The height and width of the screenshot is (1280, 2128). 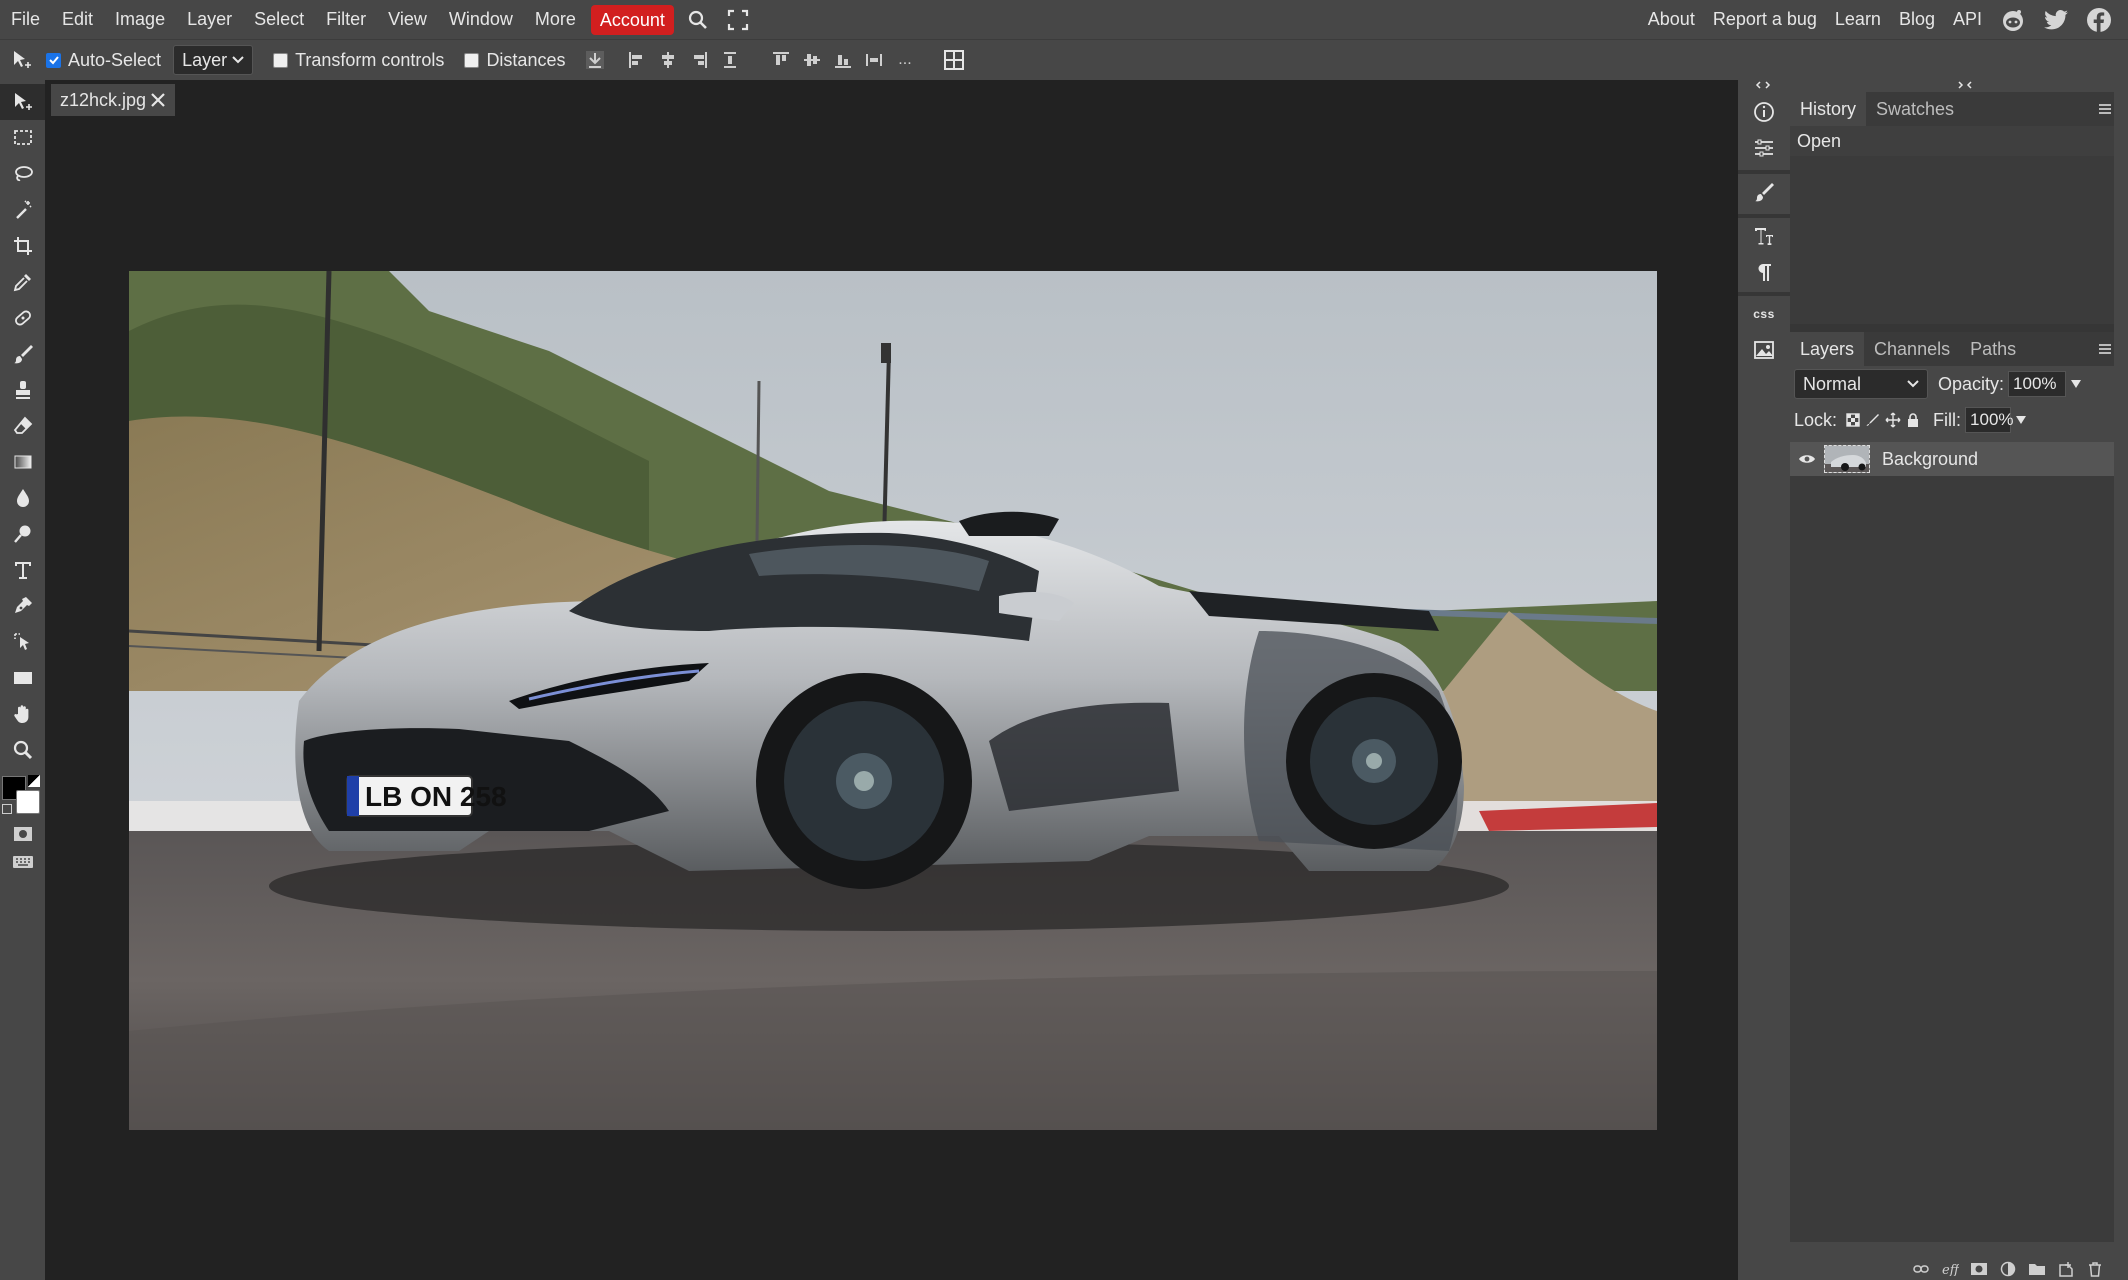 I want to click on menu-window: Window, so click(x=481, y=19).